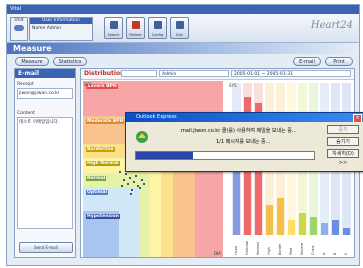  Describe the element at coordinates (236, 250) in the screenshot. I see `bar-x-label: Hypo` at that location.